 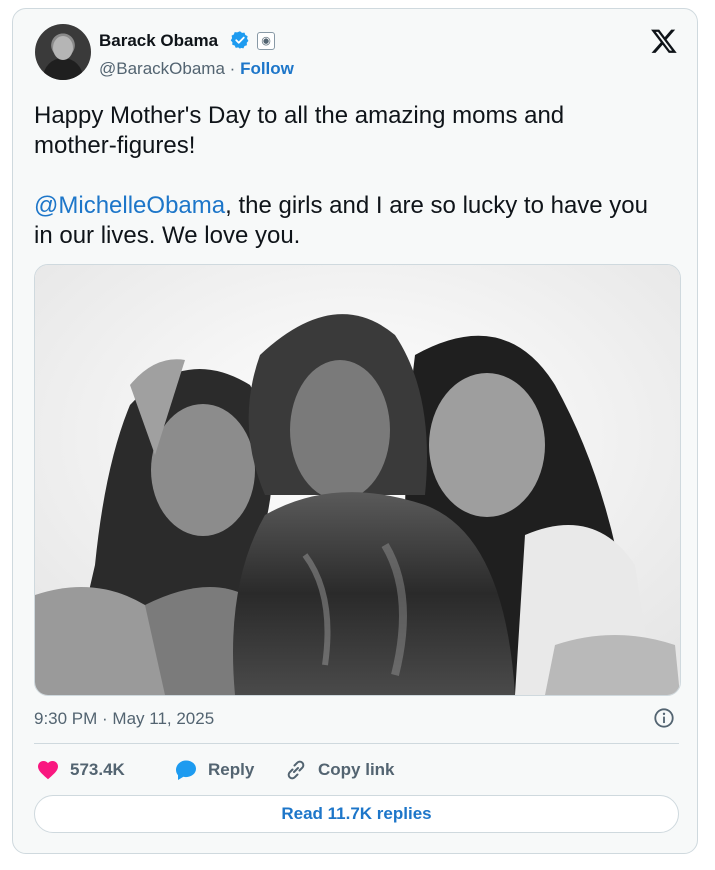 What do you see at coordinates (167, 235) in the screenshot?
I see `tweet-line: in our lives. We love you.` at bounding box center [167, 235].